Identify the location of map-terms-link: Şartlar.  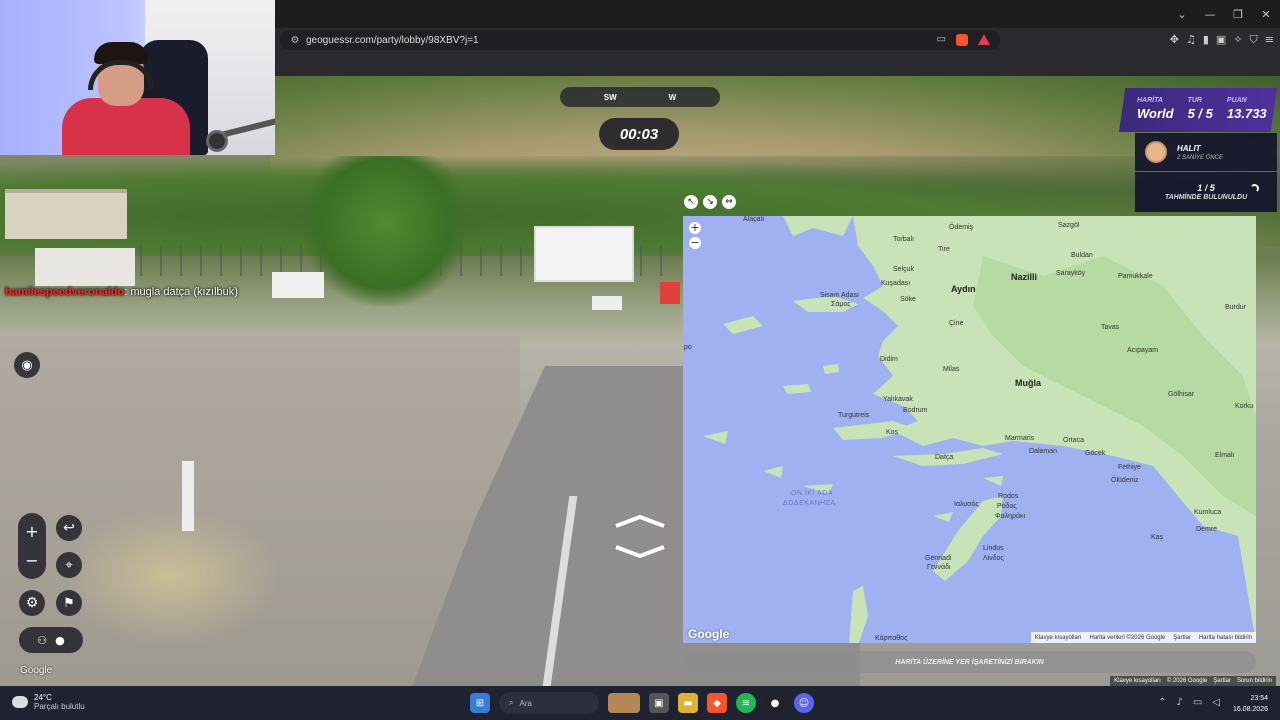
(1182, 638).